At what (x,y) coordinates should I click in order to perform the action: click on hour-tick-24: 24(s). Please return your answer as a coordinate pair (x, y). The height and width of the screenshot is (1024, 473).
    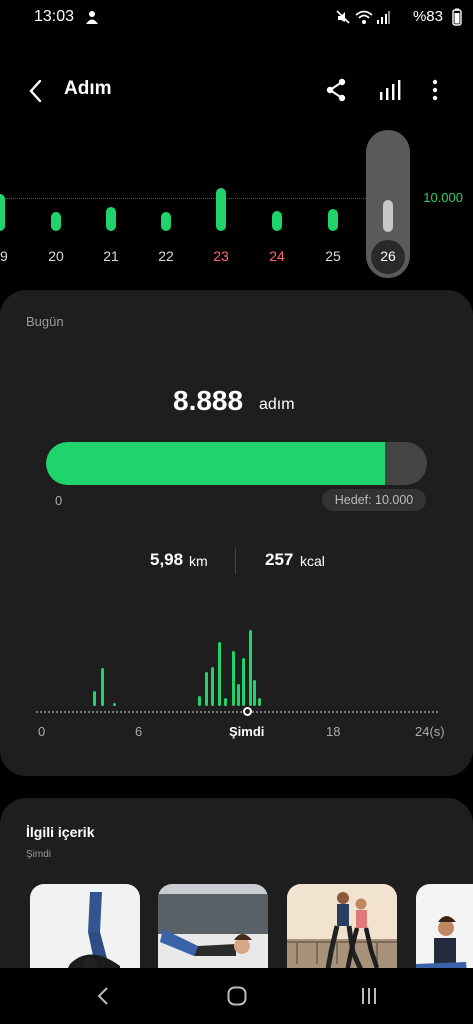
    Looking at the image, I should click on (430, 731).